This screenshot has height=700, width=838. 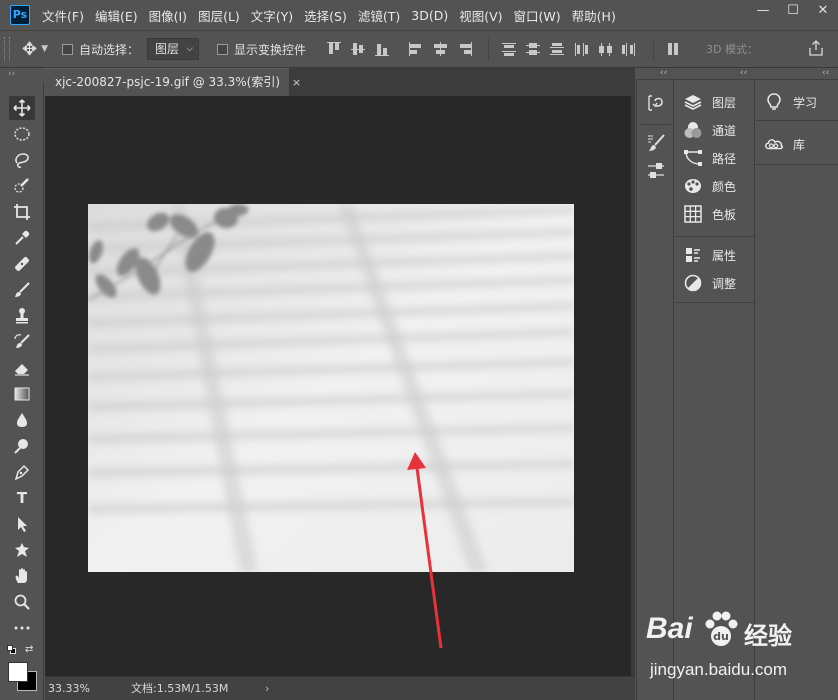 What do you see at coordinates (510, 49) in the screenshot?
I see `distribute-top-icon` at bounding box center [510, 49].